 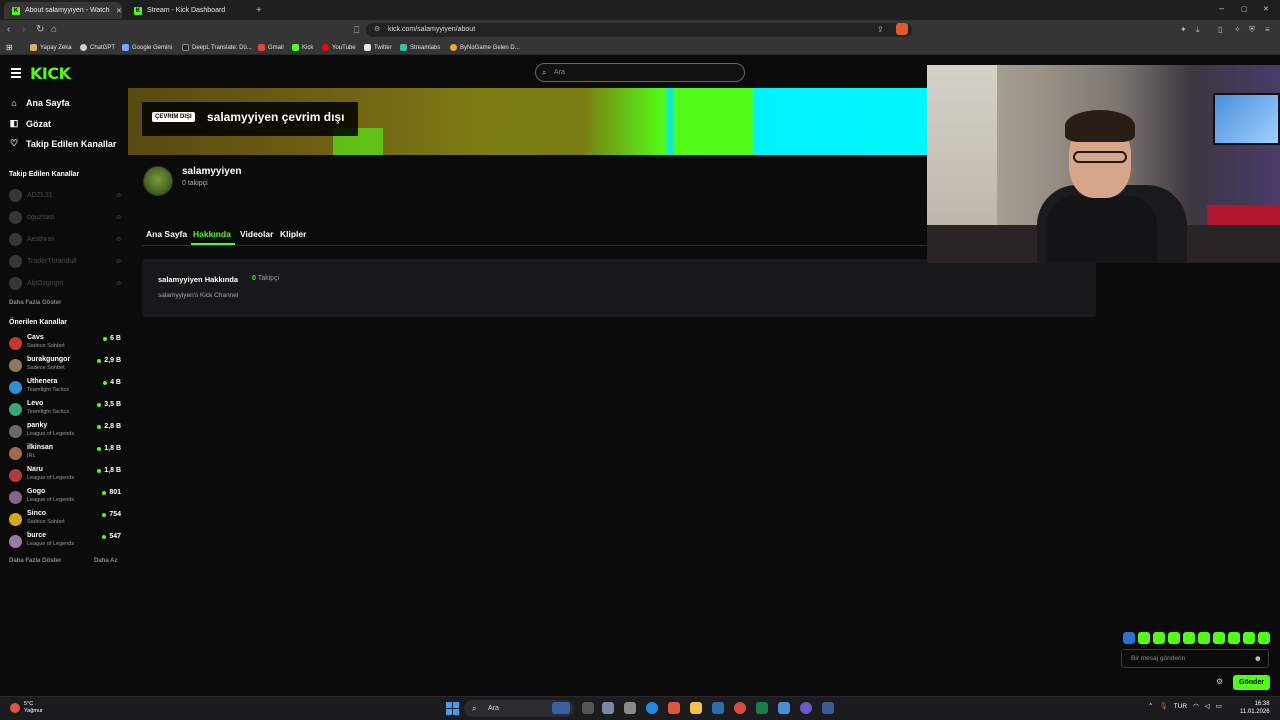 I want to click on maximize-button: ▢, so click(x=1244, y=9).